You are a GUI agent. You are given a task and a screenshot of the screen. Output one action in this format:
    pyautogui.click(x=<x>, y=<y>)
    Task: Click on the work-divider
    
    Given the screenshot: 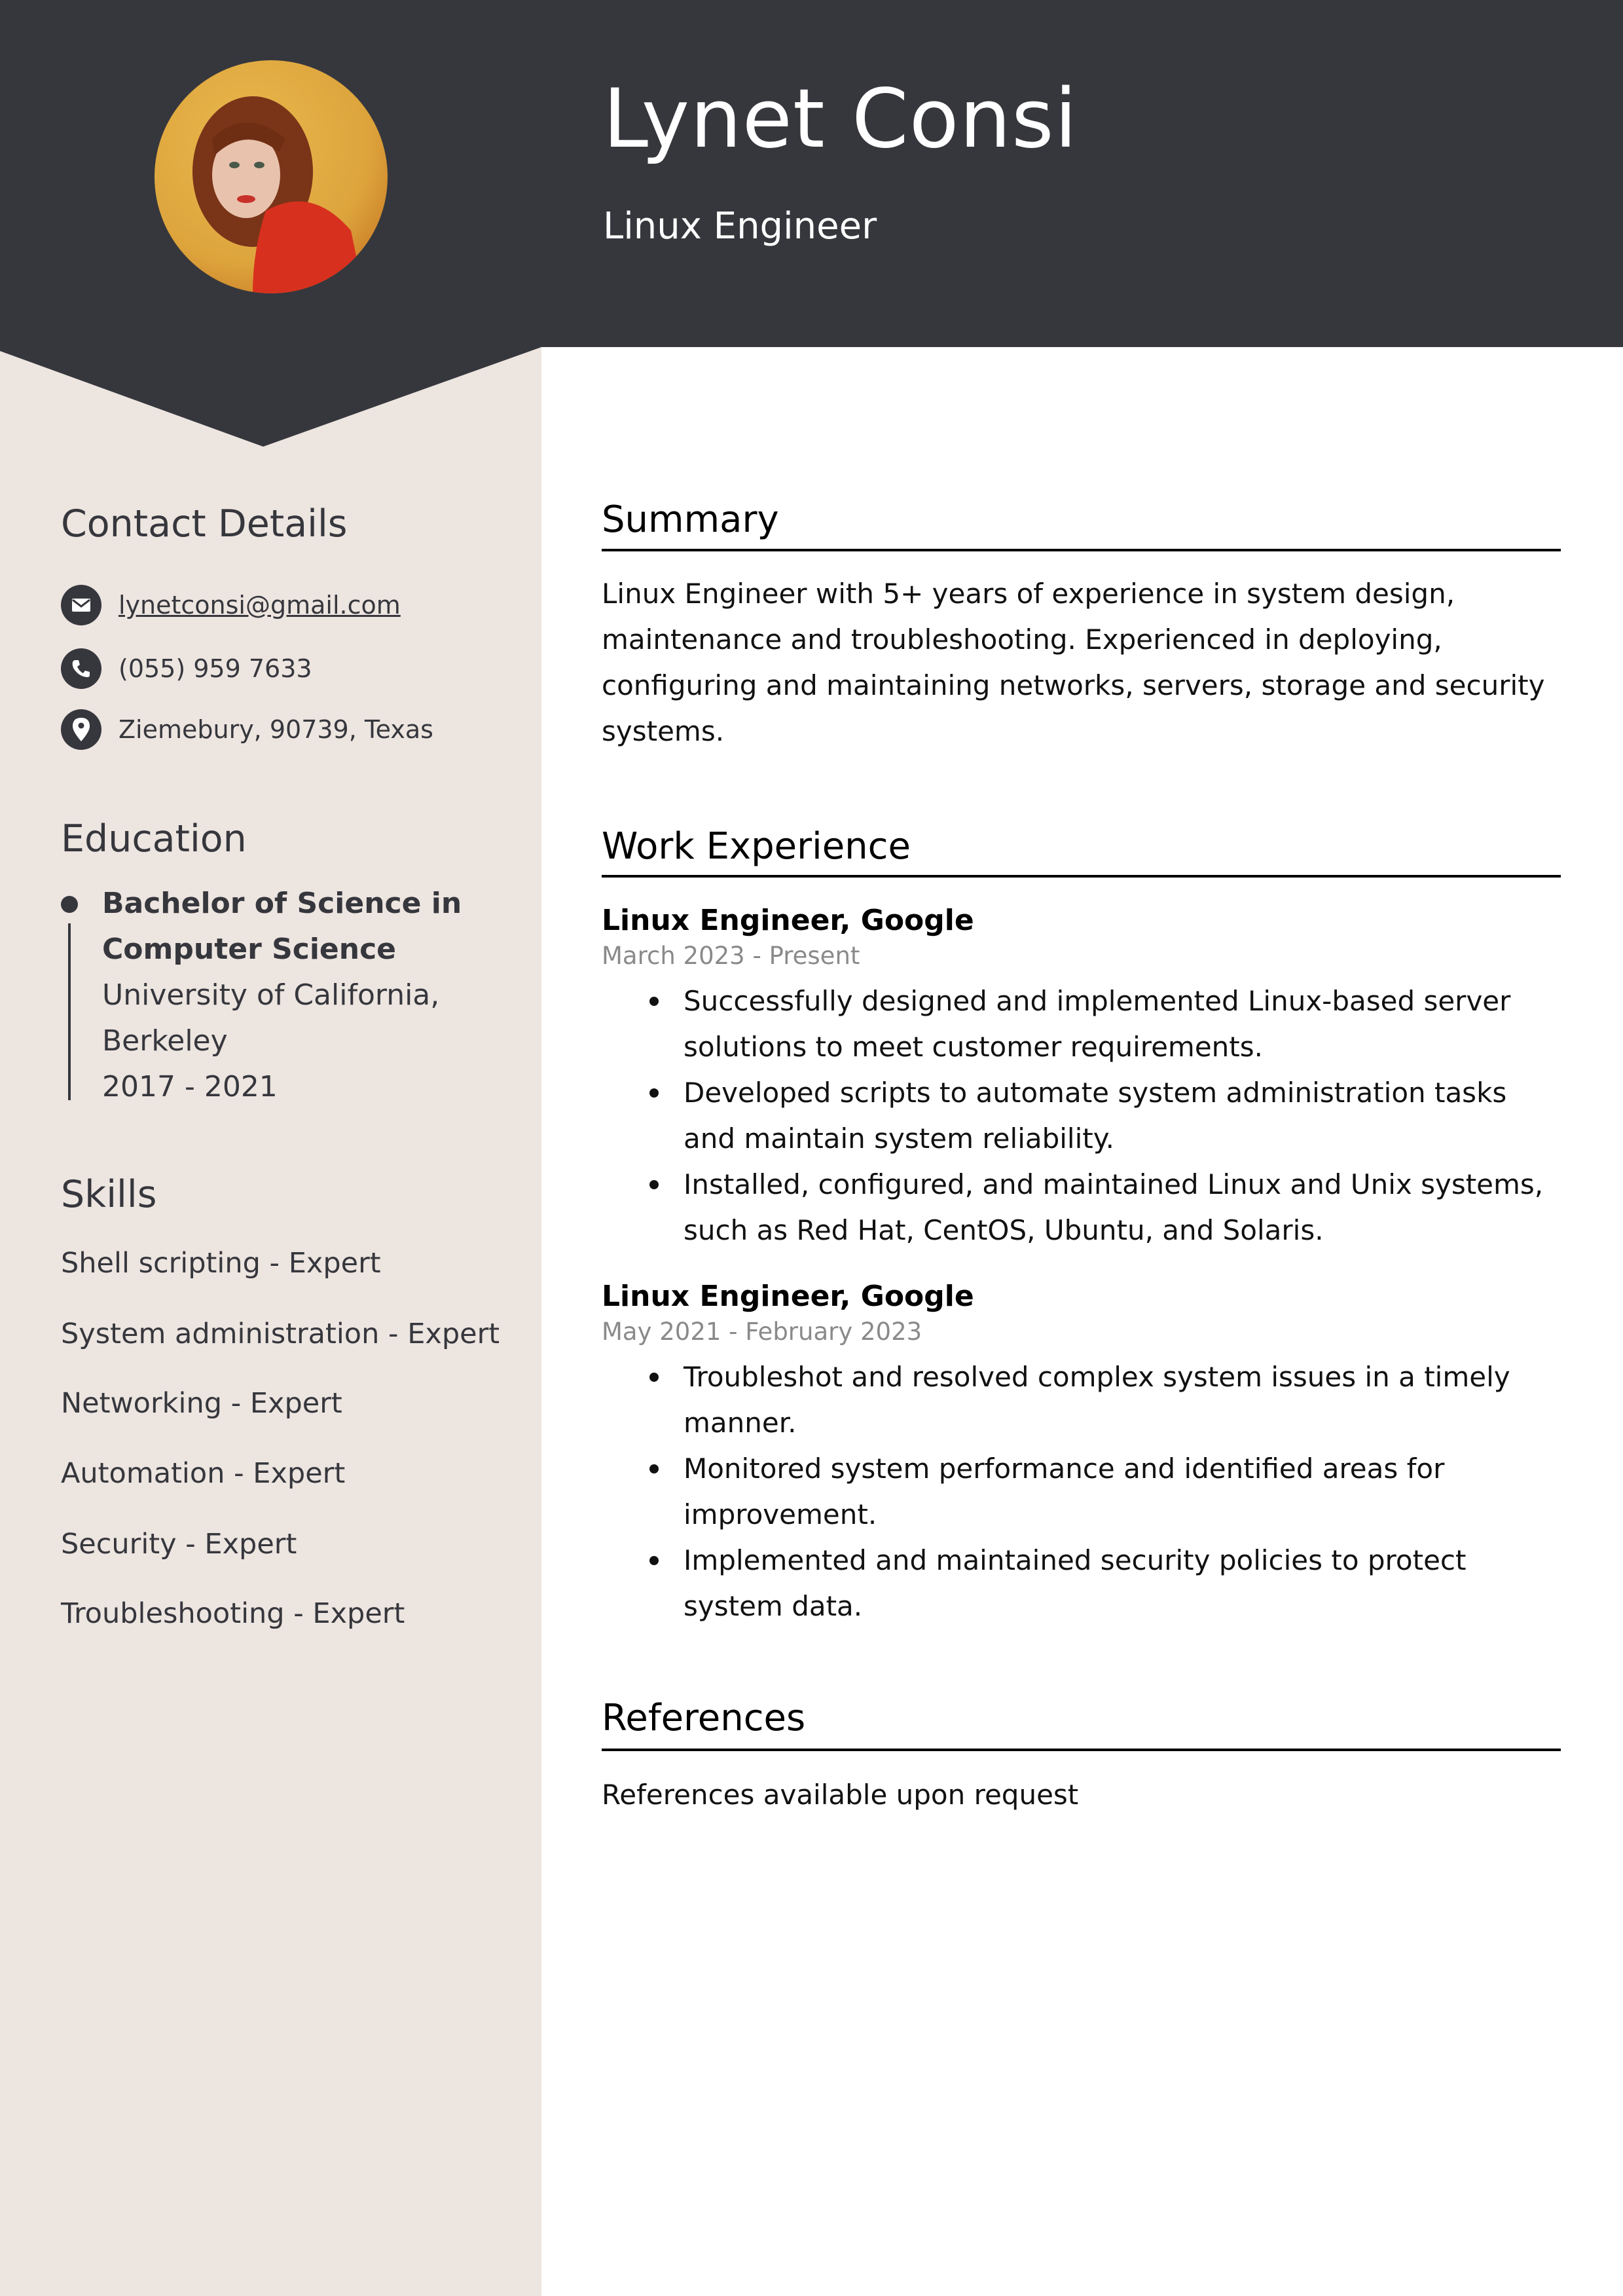 What is the action you would take?
    pyautogui.click(x=1081, y=876)
    